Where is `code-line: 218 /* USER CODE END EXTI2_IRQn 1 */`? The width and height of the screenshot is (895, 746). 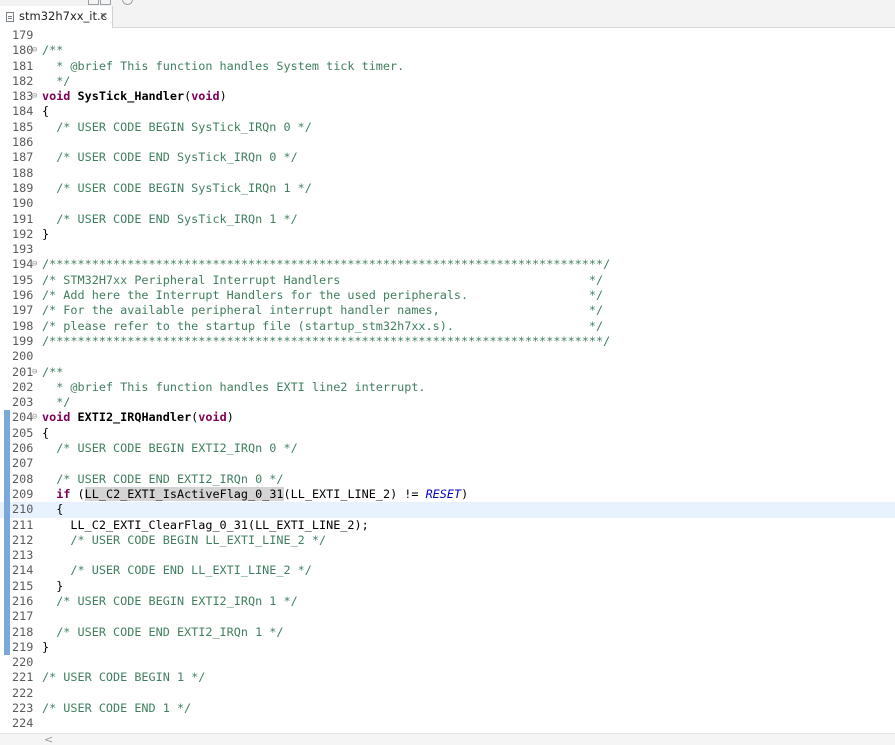
code-line: 218 /* USER CODE END EXTI2_IRQn 1 */ is located at coordinates (447, 632).